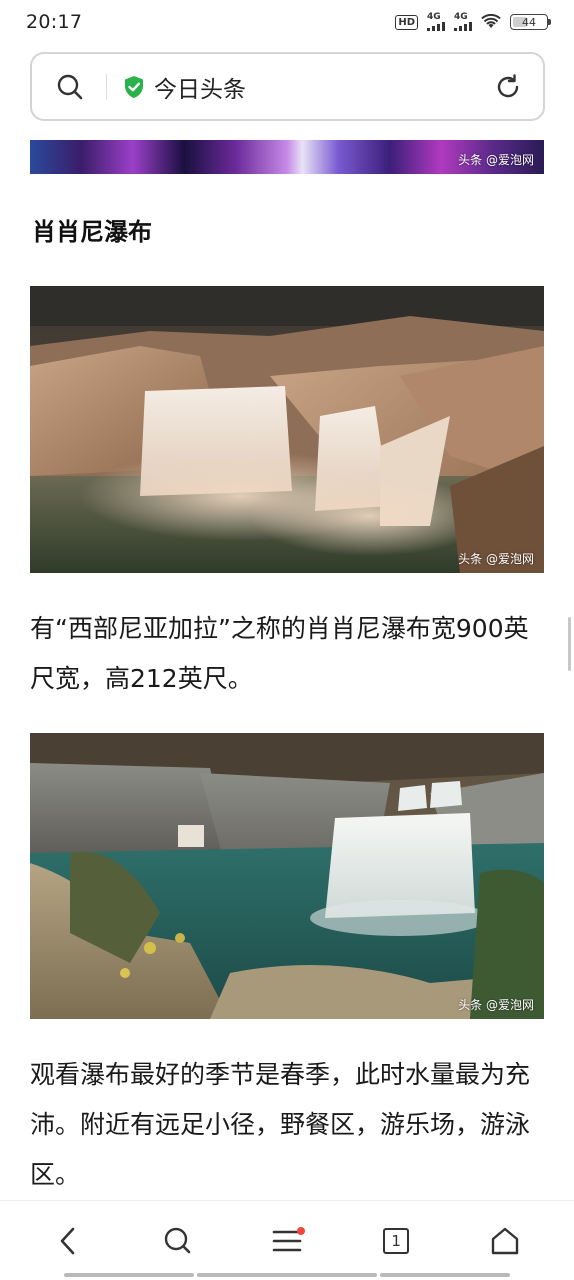 The image size is (574, 1280). What do you see at coordinates (54, 22) in the screenshot?
I see `status-time: 20:17` at bounding box center [54, 22].